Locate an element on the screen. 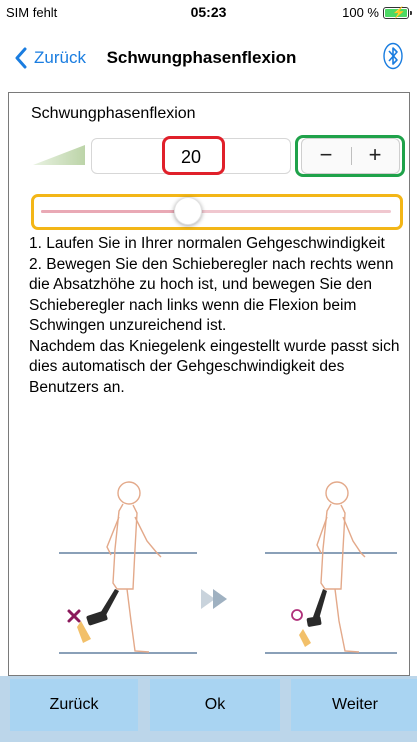 The image size is (417, 742). bottom-toolbar: Zurück Ok Weiter is located at coordinates (208, 709).